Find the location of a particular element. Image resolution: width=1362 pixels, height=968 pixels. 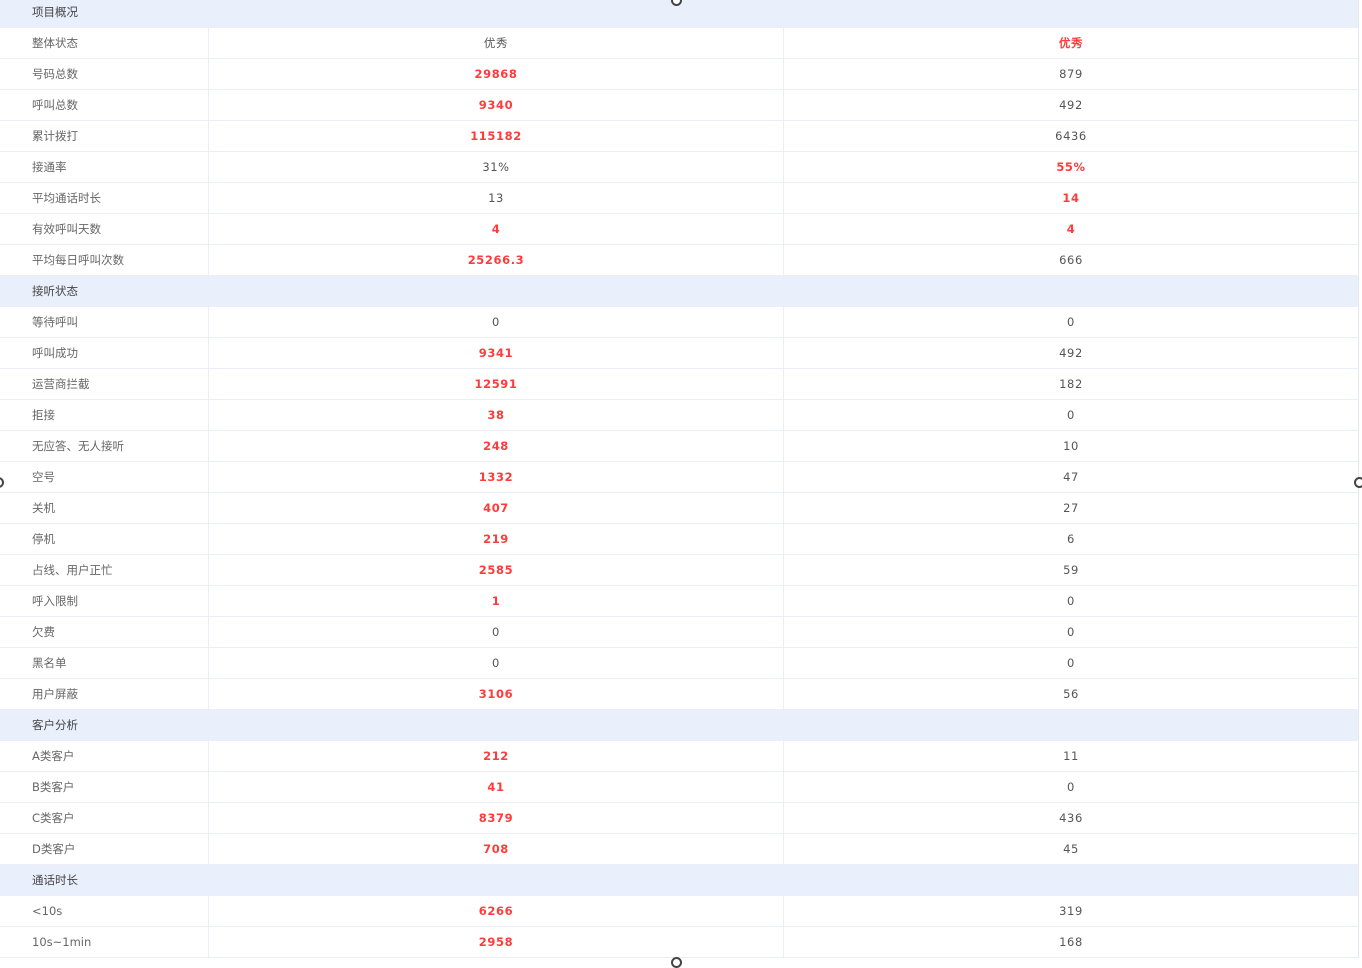

value-cell-2: 6 is located at coordinates (1071, 539).